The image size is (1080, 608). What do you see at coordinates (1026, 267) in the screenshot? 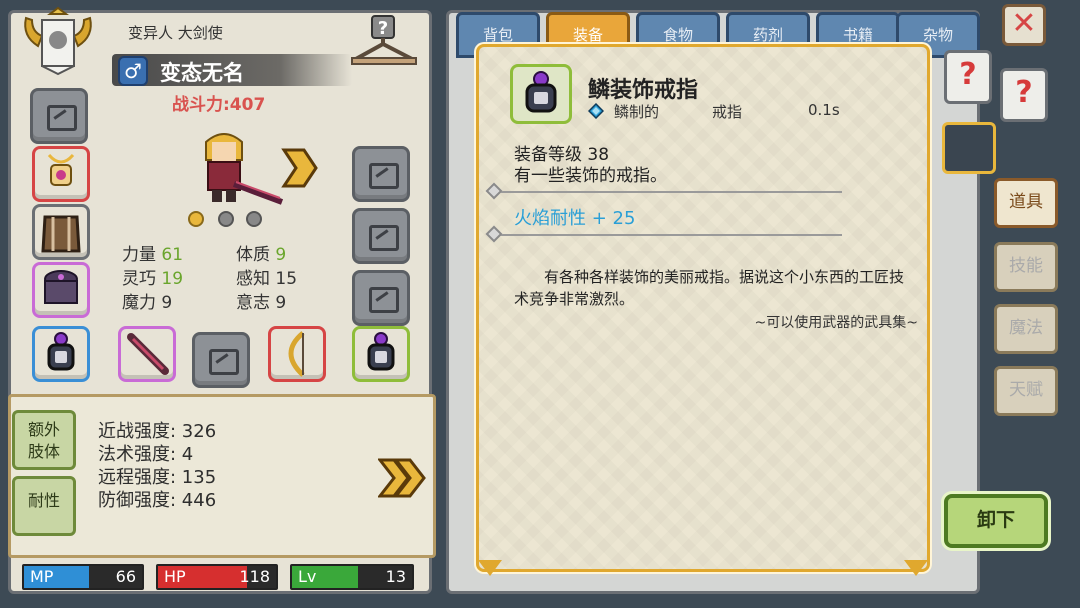
I see `side-tab-skills: 技能` at bounding box center [1026, 267].